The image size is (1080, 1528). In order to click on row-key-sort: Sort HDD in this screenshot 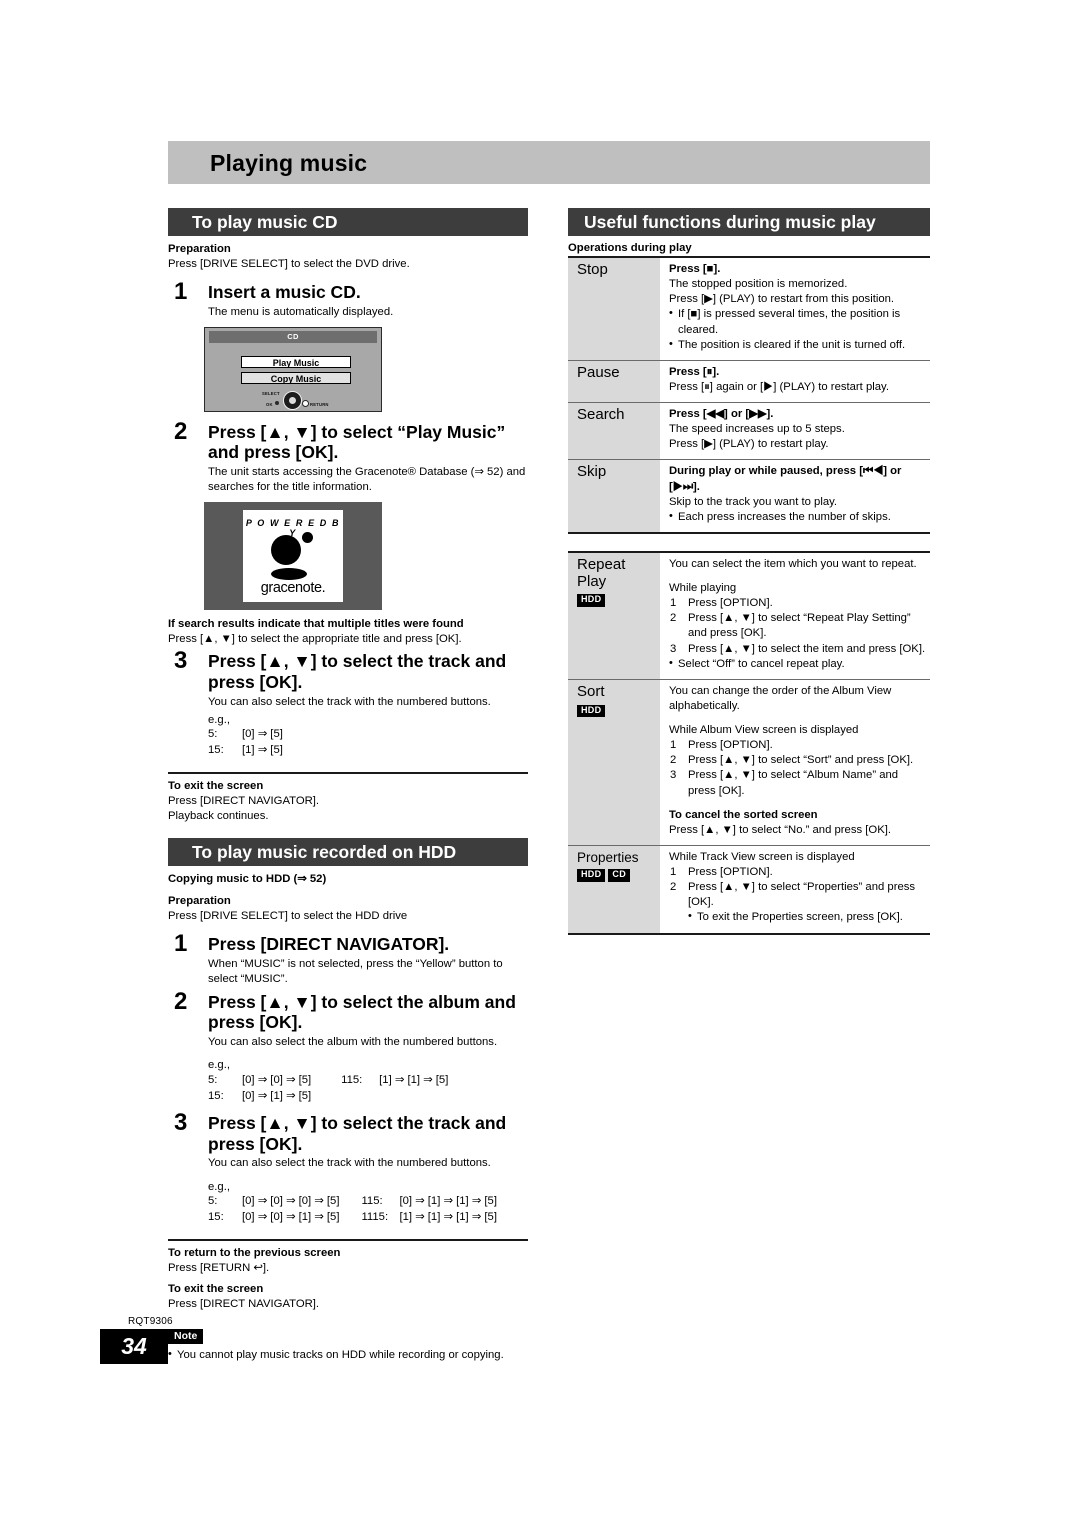, I will do `click(614, 762)`.